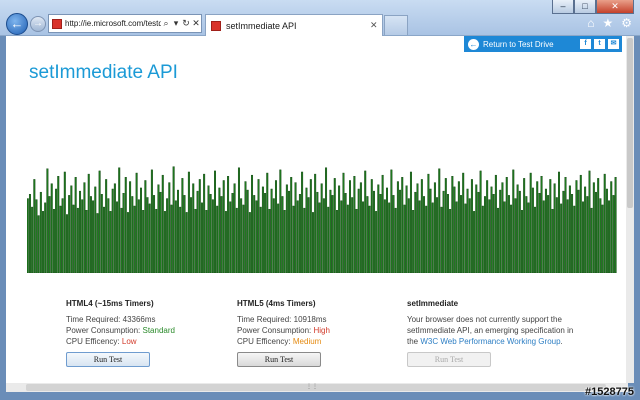 This screenshot has width=640, height=400. I want to click on vertical-scrollbar, so click(630, 209).